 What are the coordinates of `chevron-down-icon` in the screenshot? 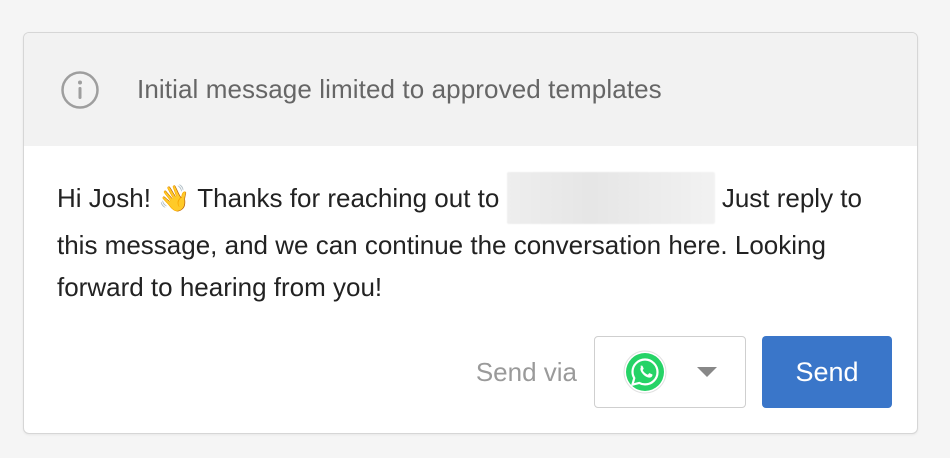 It's located at (707, 372).